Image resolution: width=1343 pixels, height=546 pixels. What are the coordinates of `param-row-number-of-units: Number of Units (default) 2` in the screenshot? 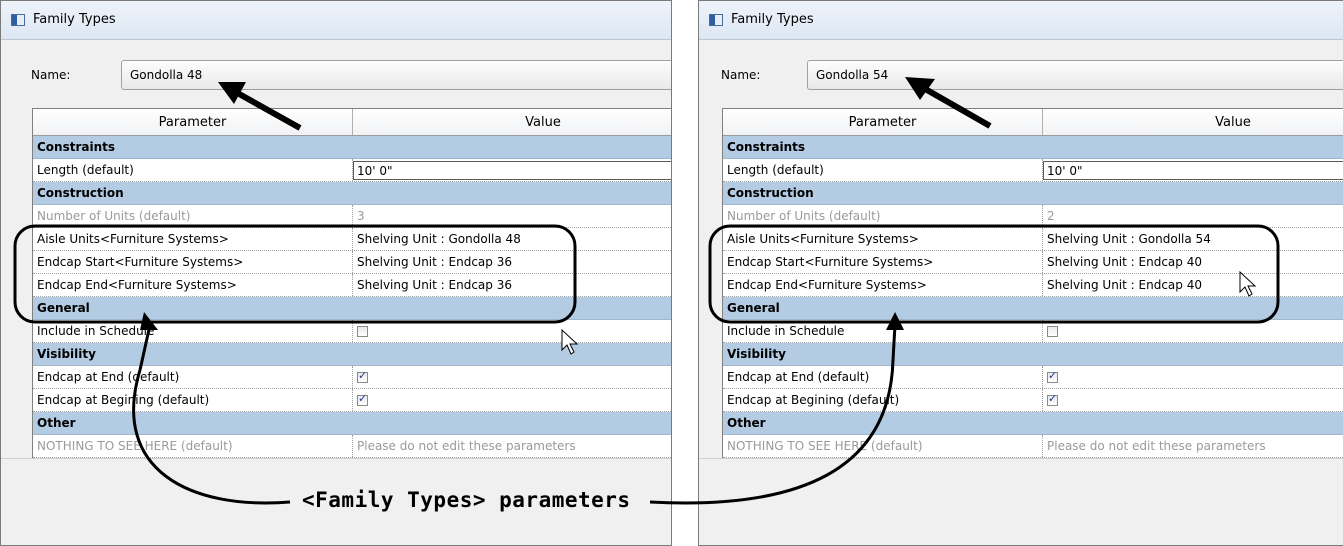 It's located at (1033, 216).